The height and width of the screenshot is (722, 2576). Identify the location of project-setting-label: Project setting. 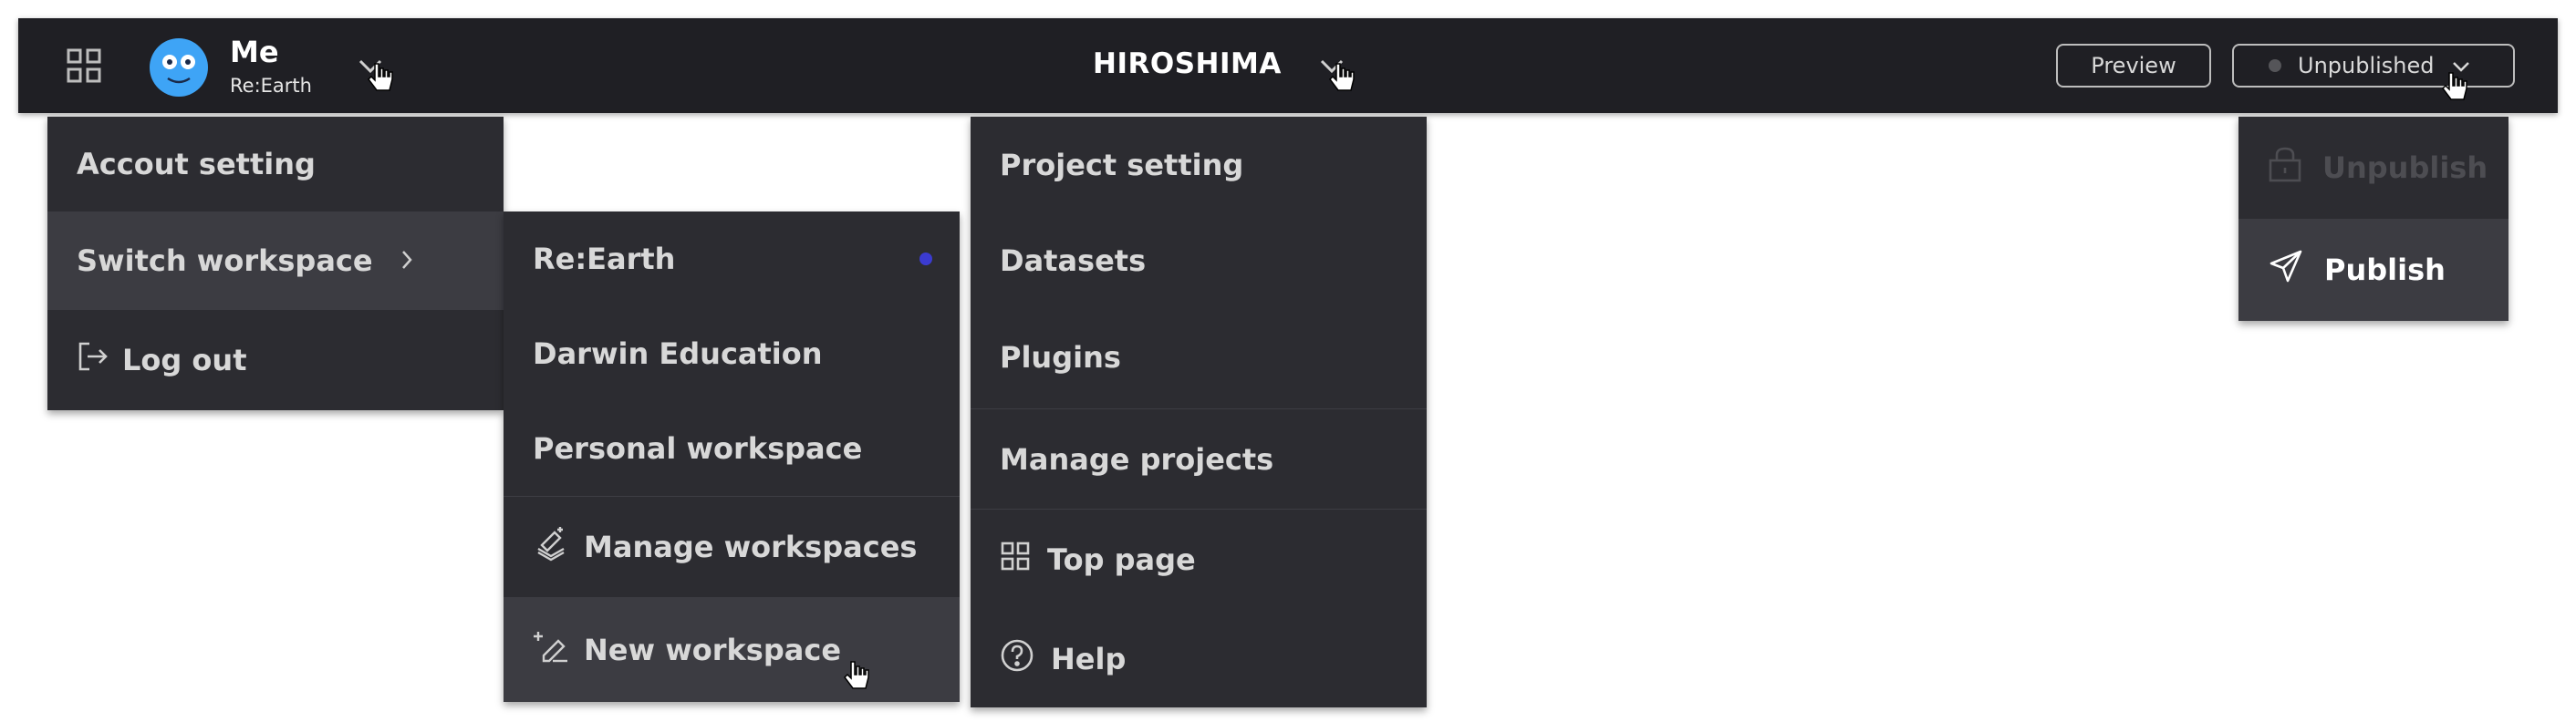
(1122, 165).